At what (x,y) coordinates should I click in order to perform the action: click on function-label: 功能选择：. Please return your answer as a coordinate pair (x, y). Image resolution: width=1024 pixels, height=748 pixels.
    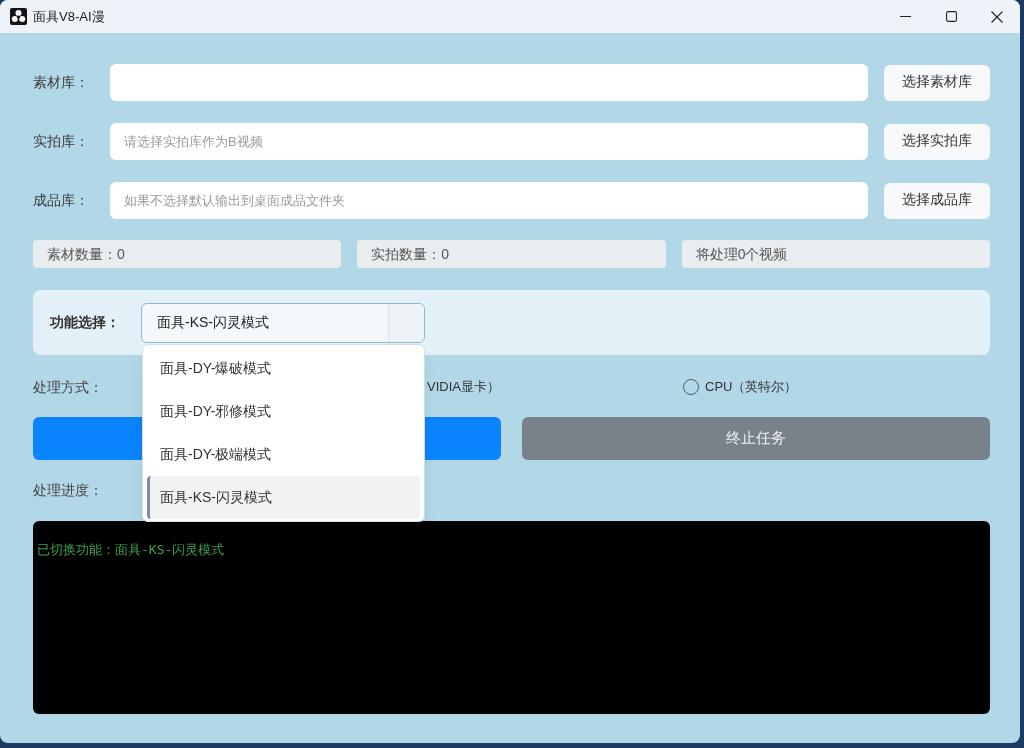
    Looking at the image, I should click on (85, 322).